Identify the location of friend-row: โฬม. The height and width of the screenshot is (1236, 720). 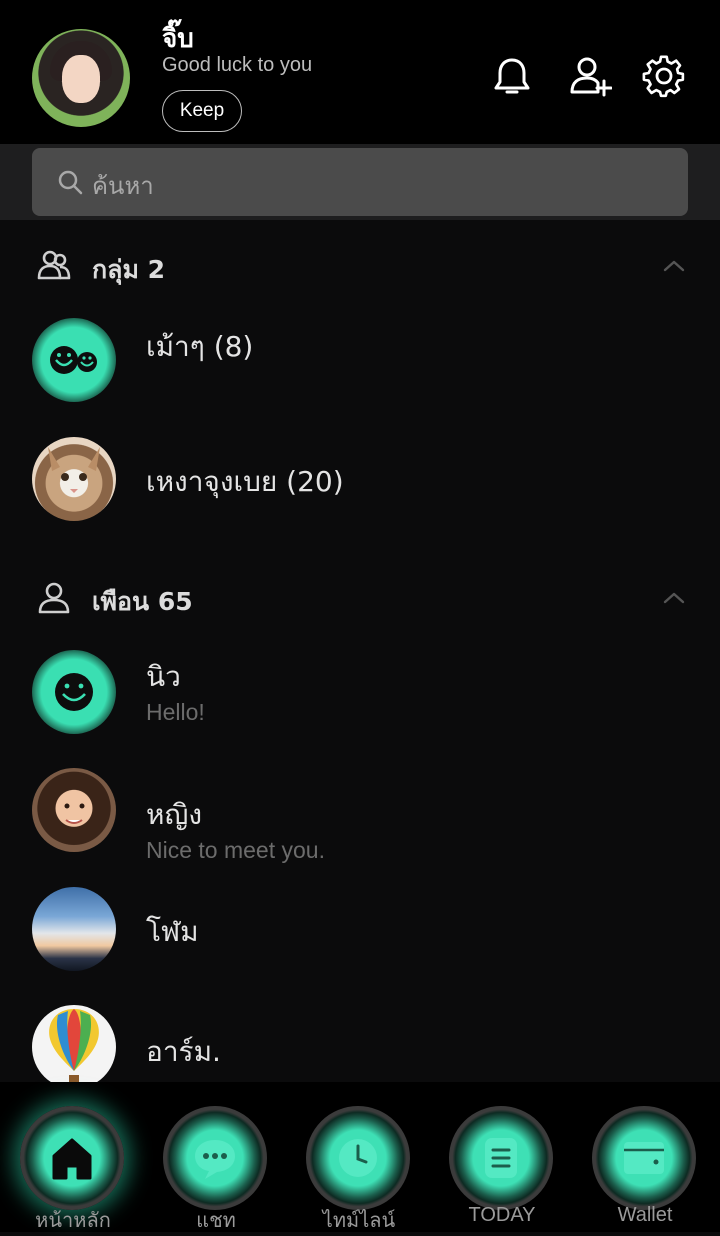
(360, 929).